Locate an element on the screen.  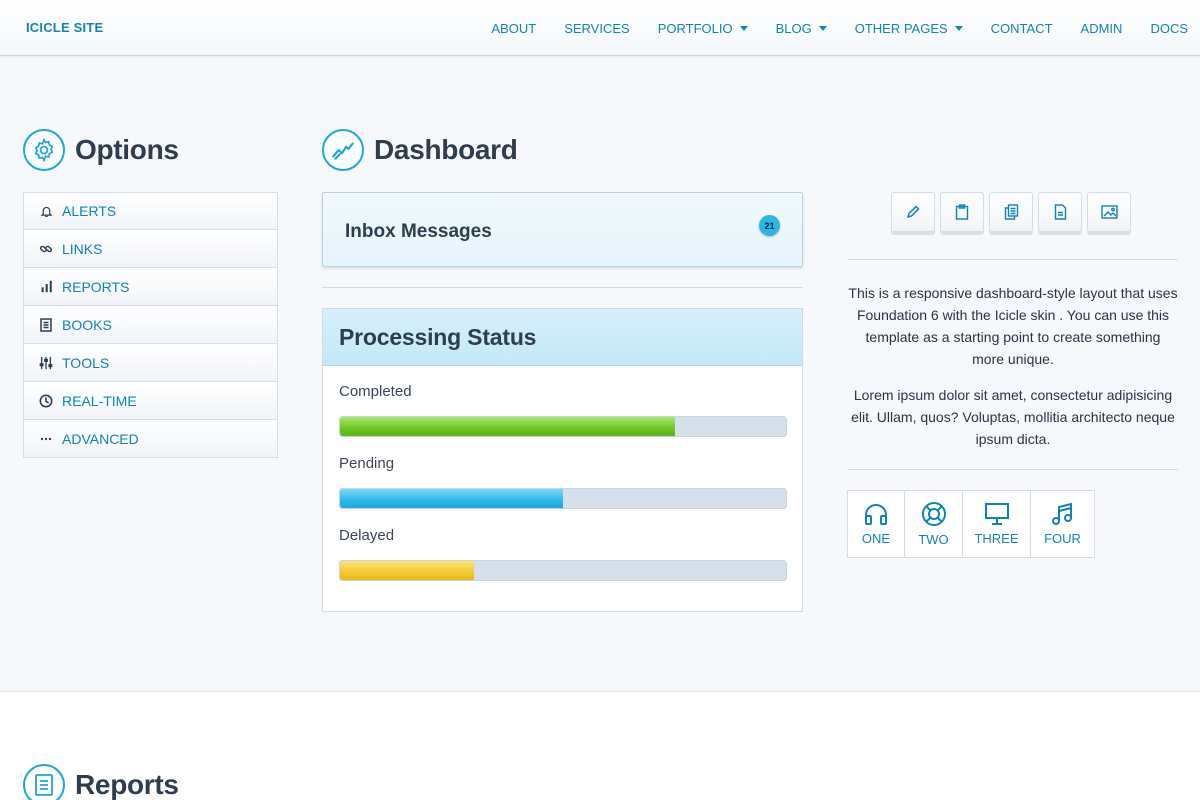
inbox-title: Inbox Messages is located at coordinates (418, 231).